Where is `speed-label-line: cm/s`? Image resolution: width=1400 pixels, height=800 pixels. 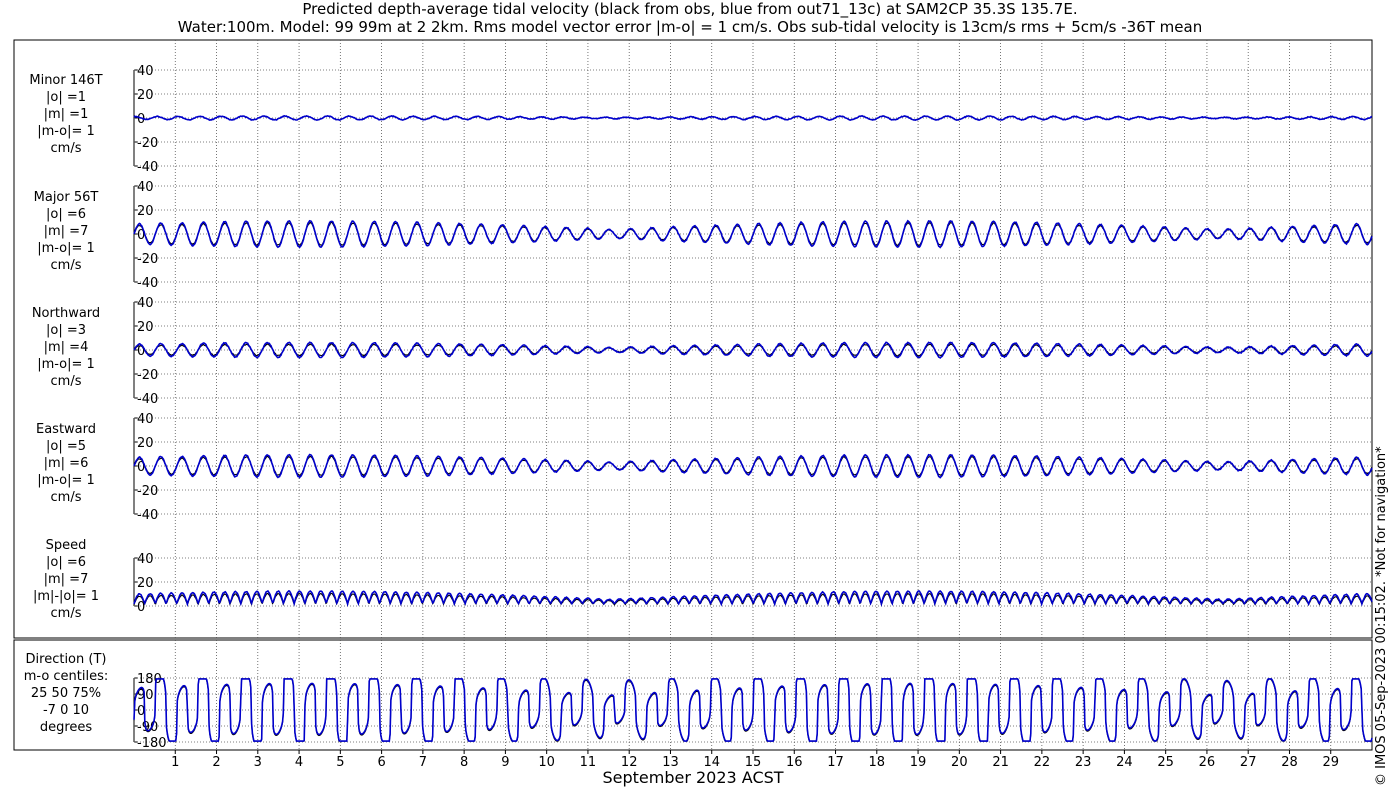
speed-label-line: cm/s is located at coordinates (66, 613).